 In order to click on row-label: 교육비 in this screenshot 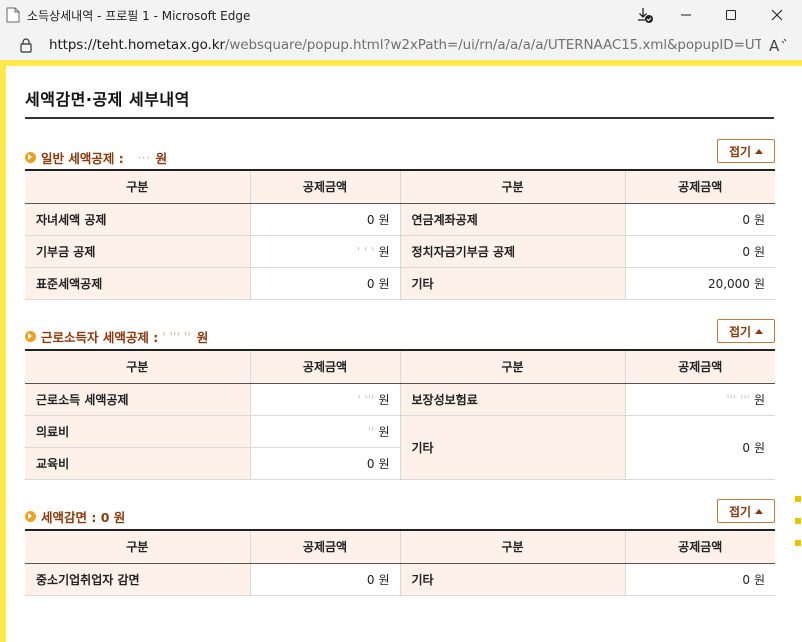, I will do `click(138, 463)`.